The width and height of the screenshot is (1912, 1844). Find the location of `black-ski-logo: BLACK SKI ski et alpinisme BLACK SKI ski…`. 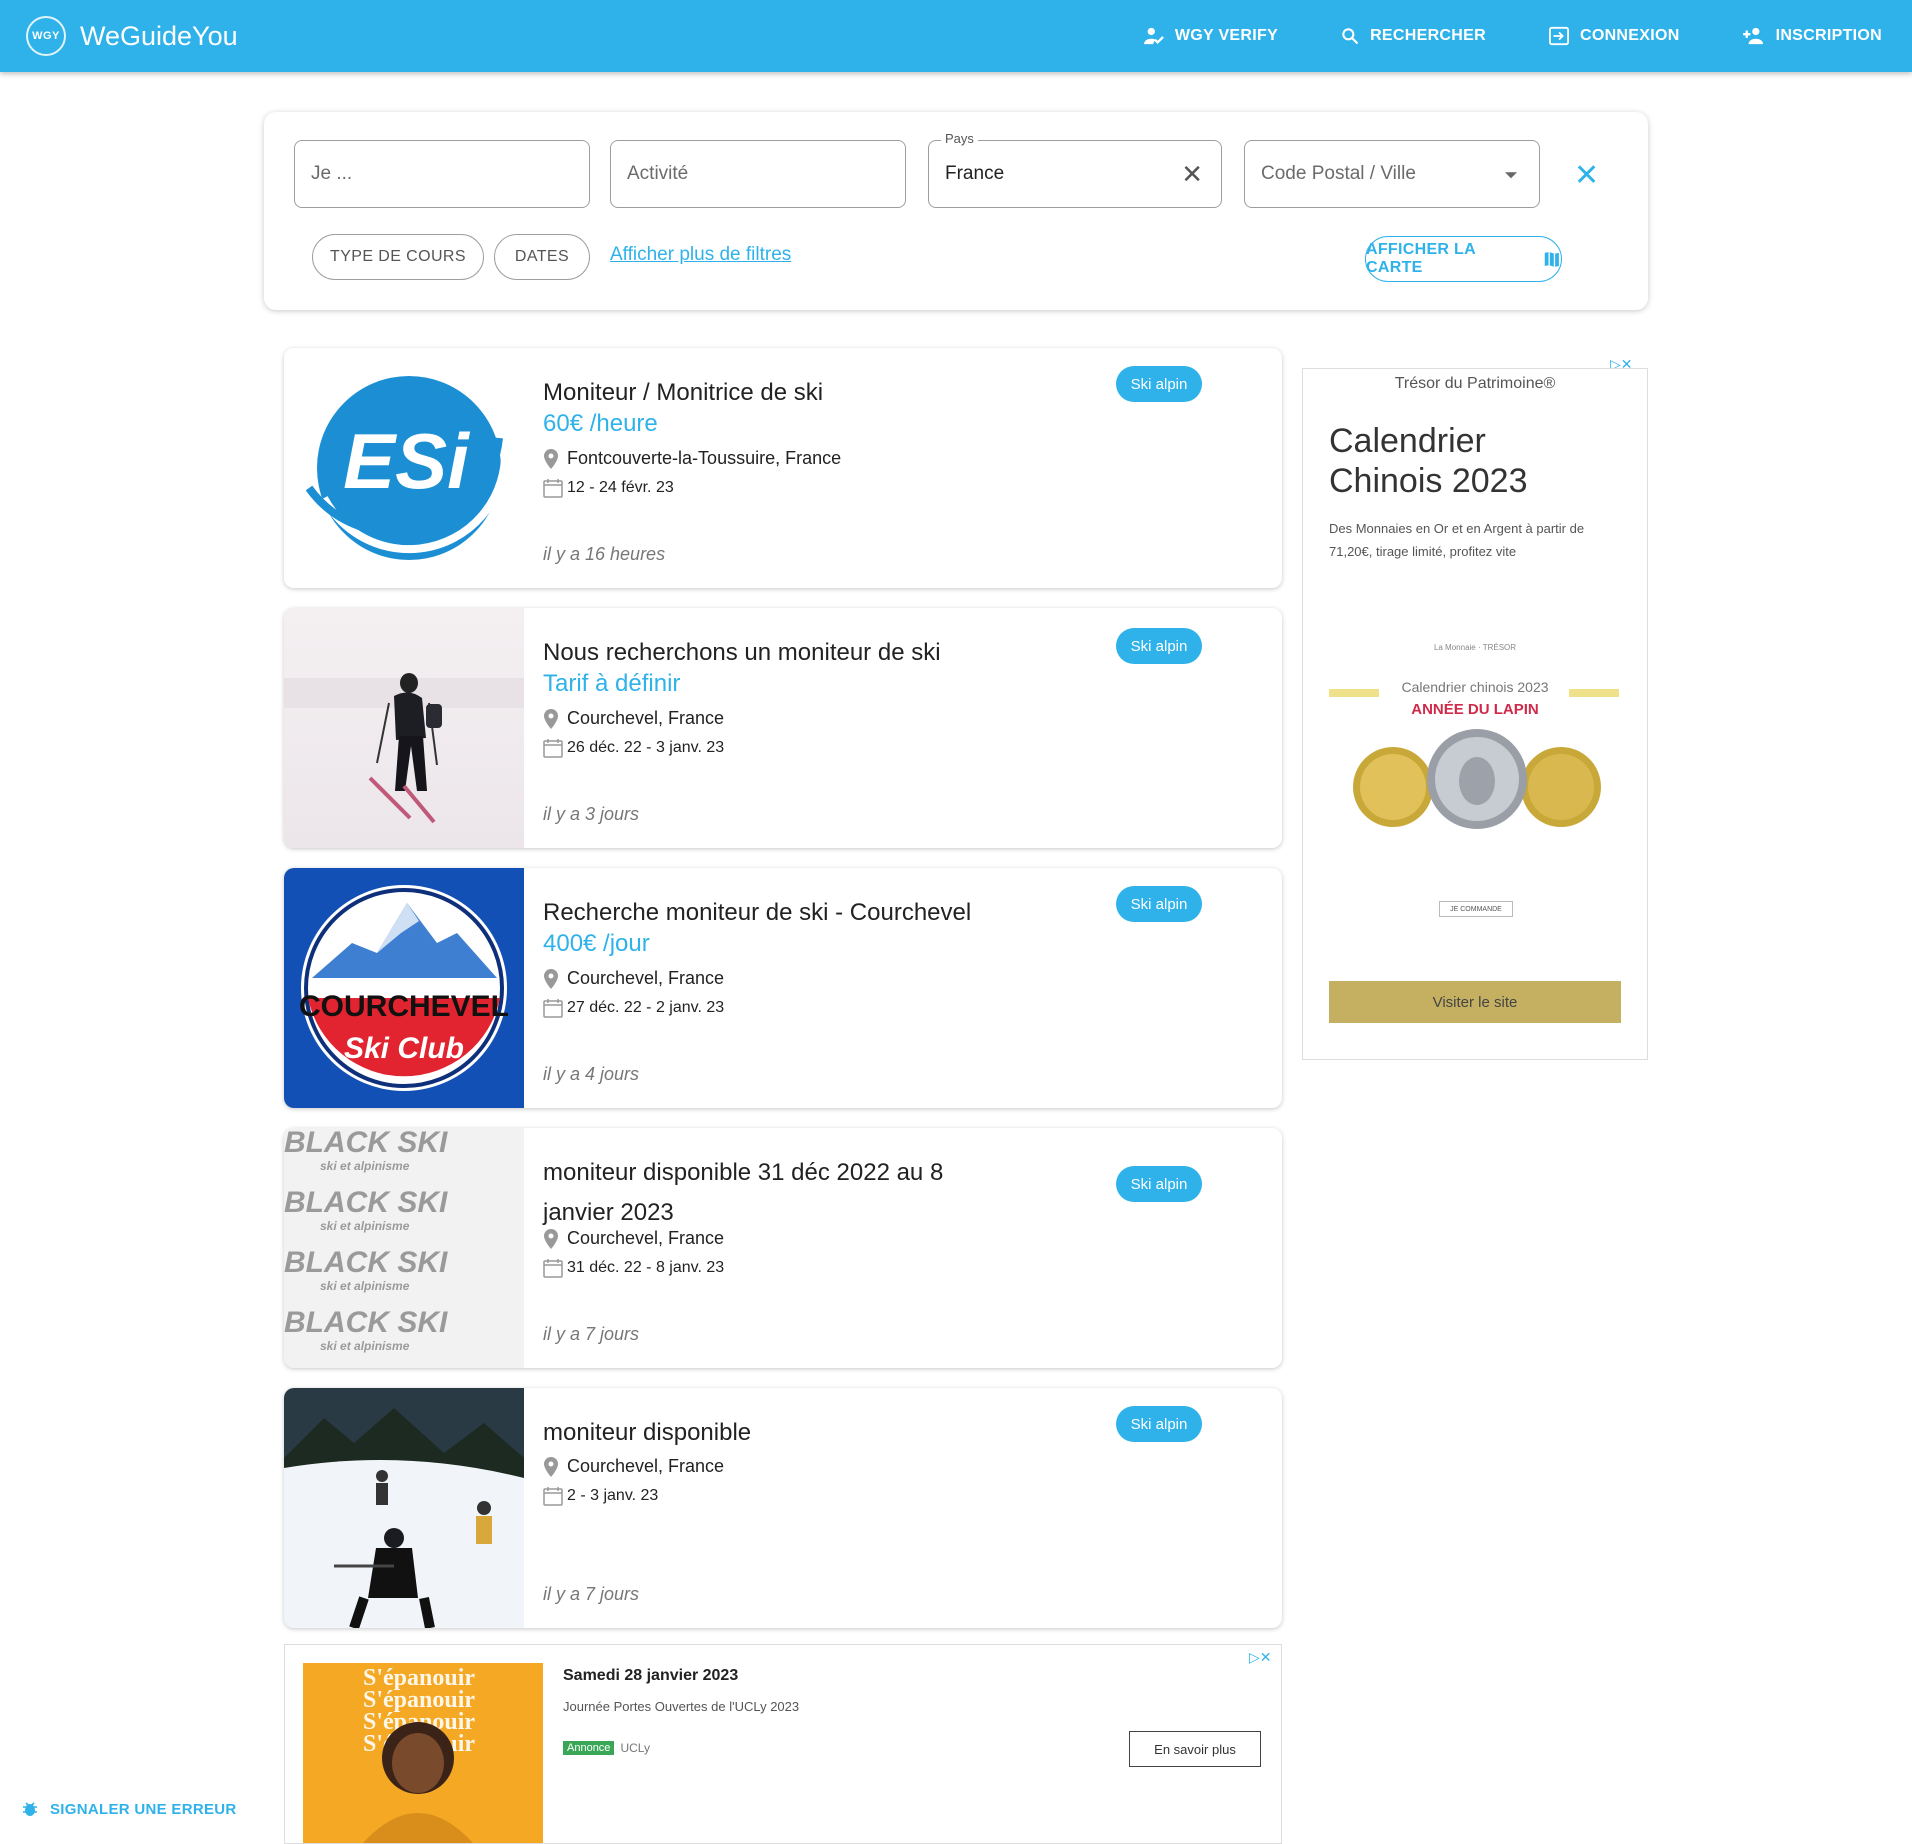

black-ski-logo: BLACK SKI ski et alpinisme BLACK SKI ski… is located at coordinates (404, 1248).